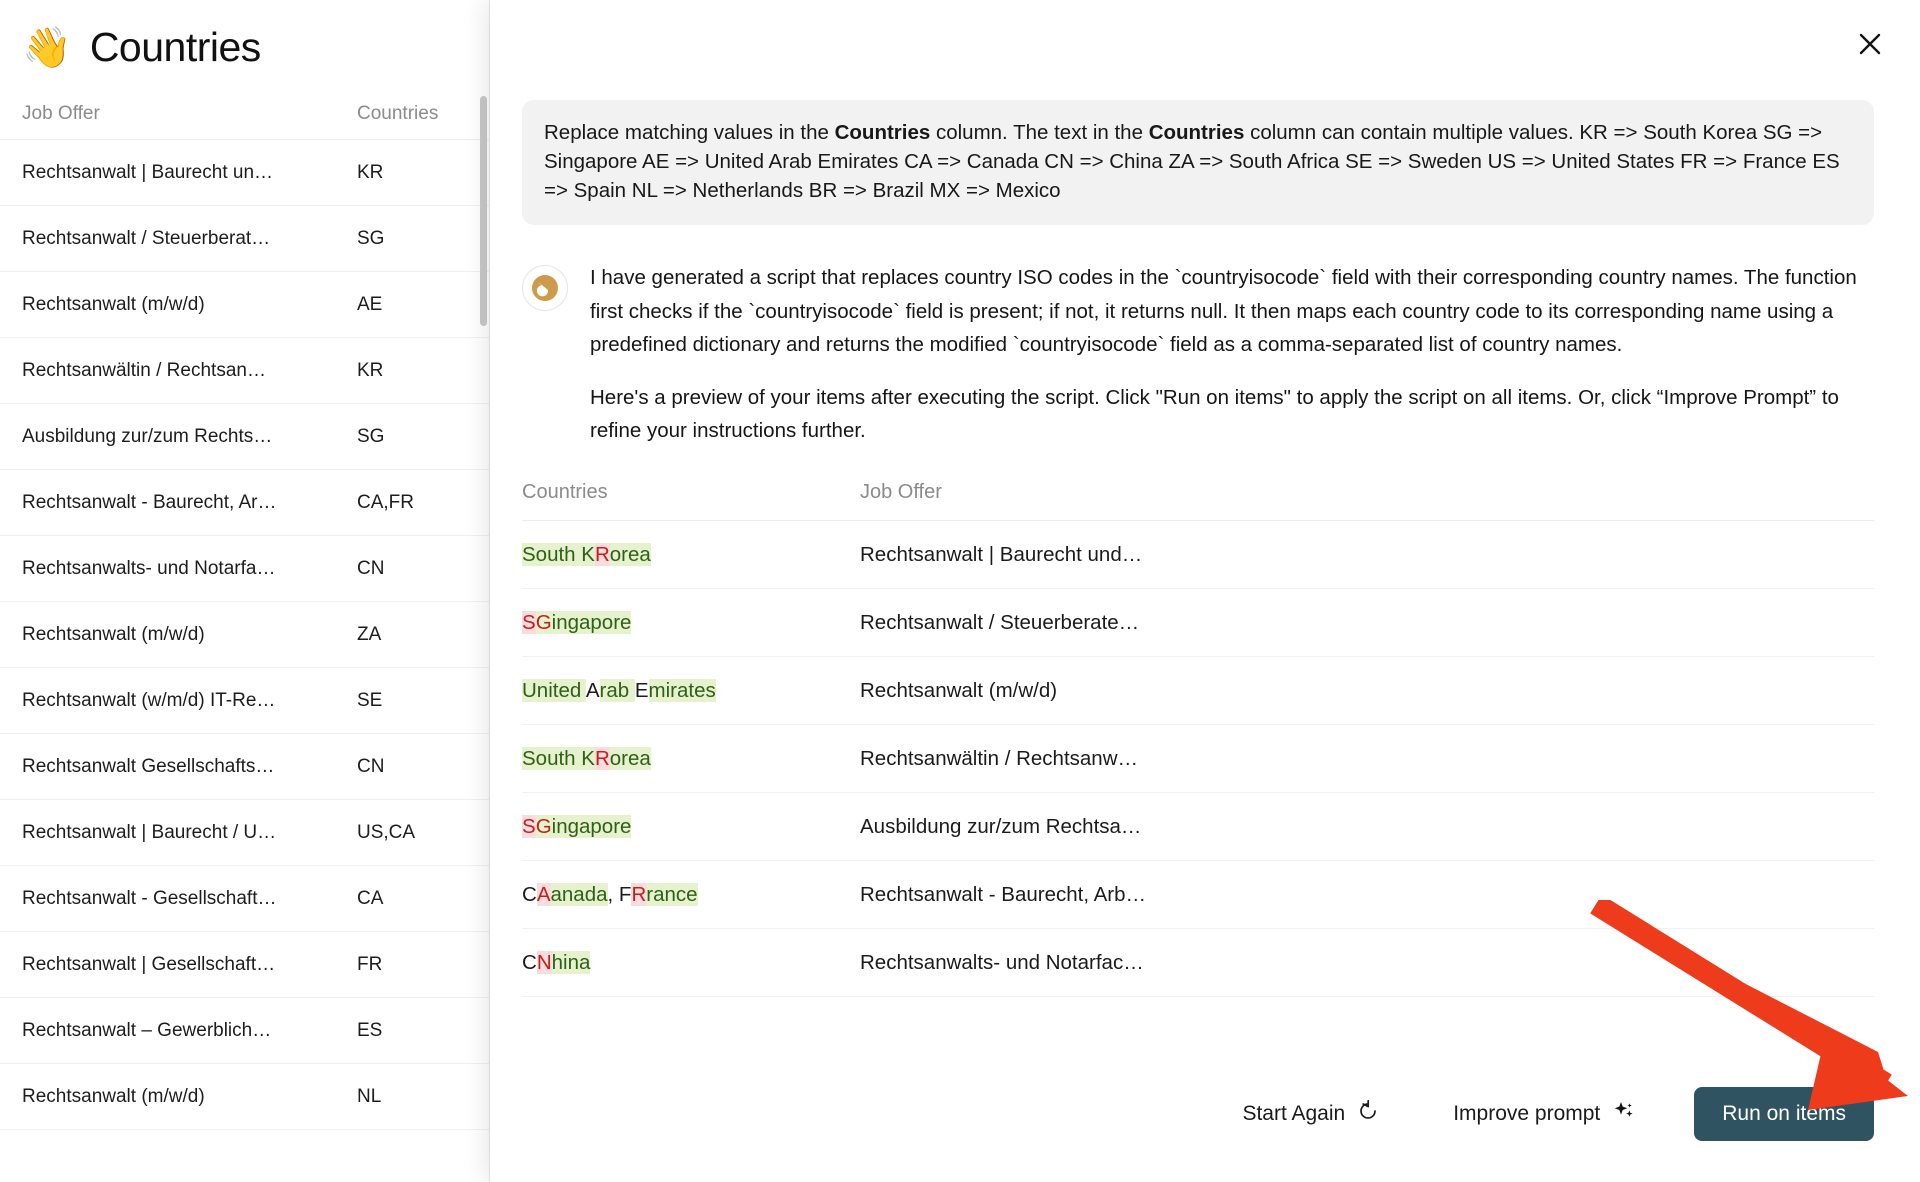 Image resolution: width=1920 pixels, height=1182 pixels. Describe the element at coordinates (613, 894) in the screenshot. I see `diff-unchanged-text: ,` at that location.